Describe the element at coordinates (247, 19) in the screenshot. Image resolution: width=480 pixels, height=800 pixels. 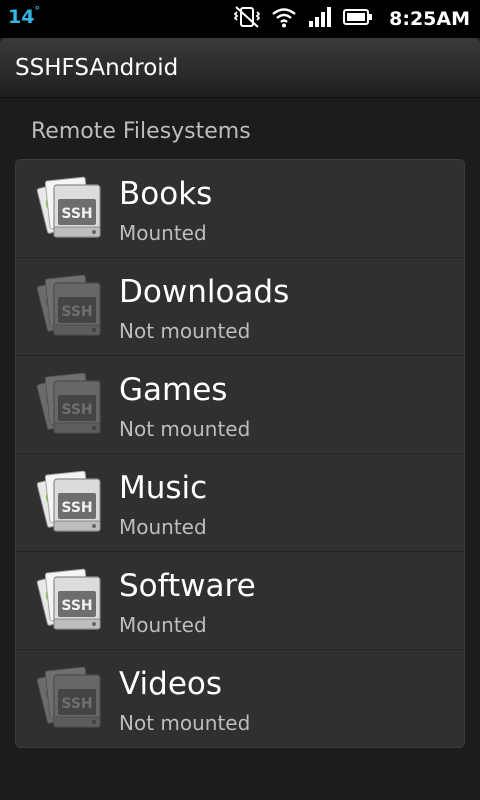
I see `vibrate-mute-icon` at that location.